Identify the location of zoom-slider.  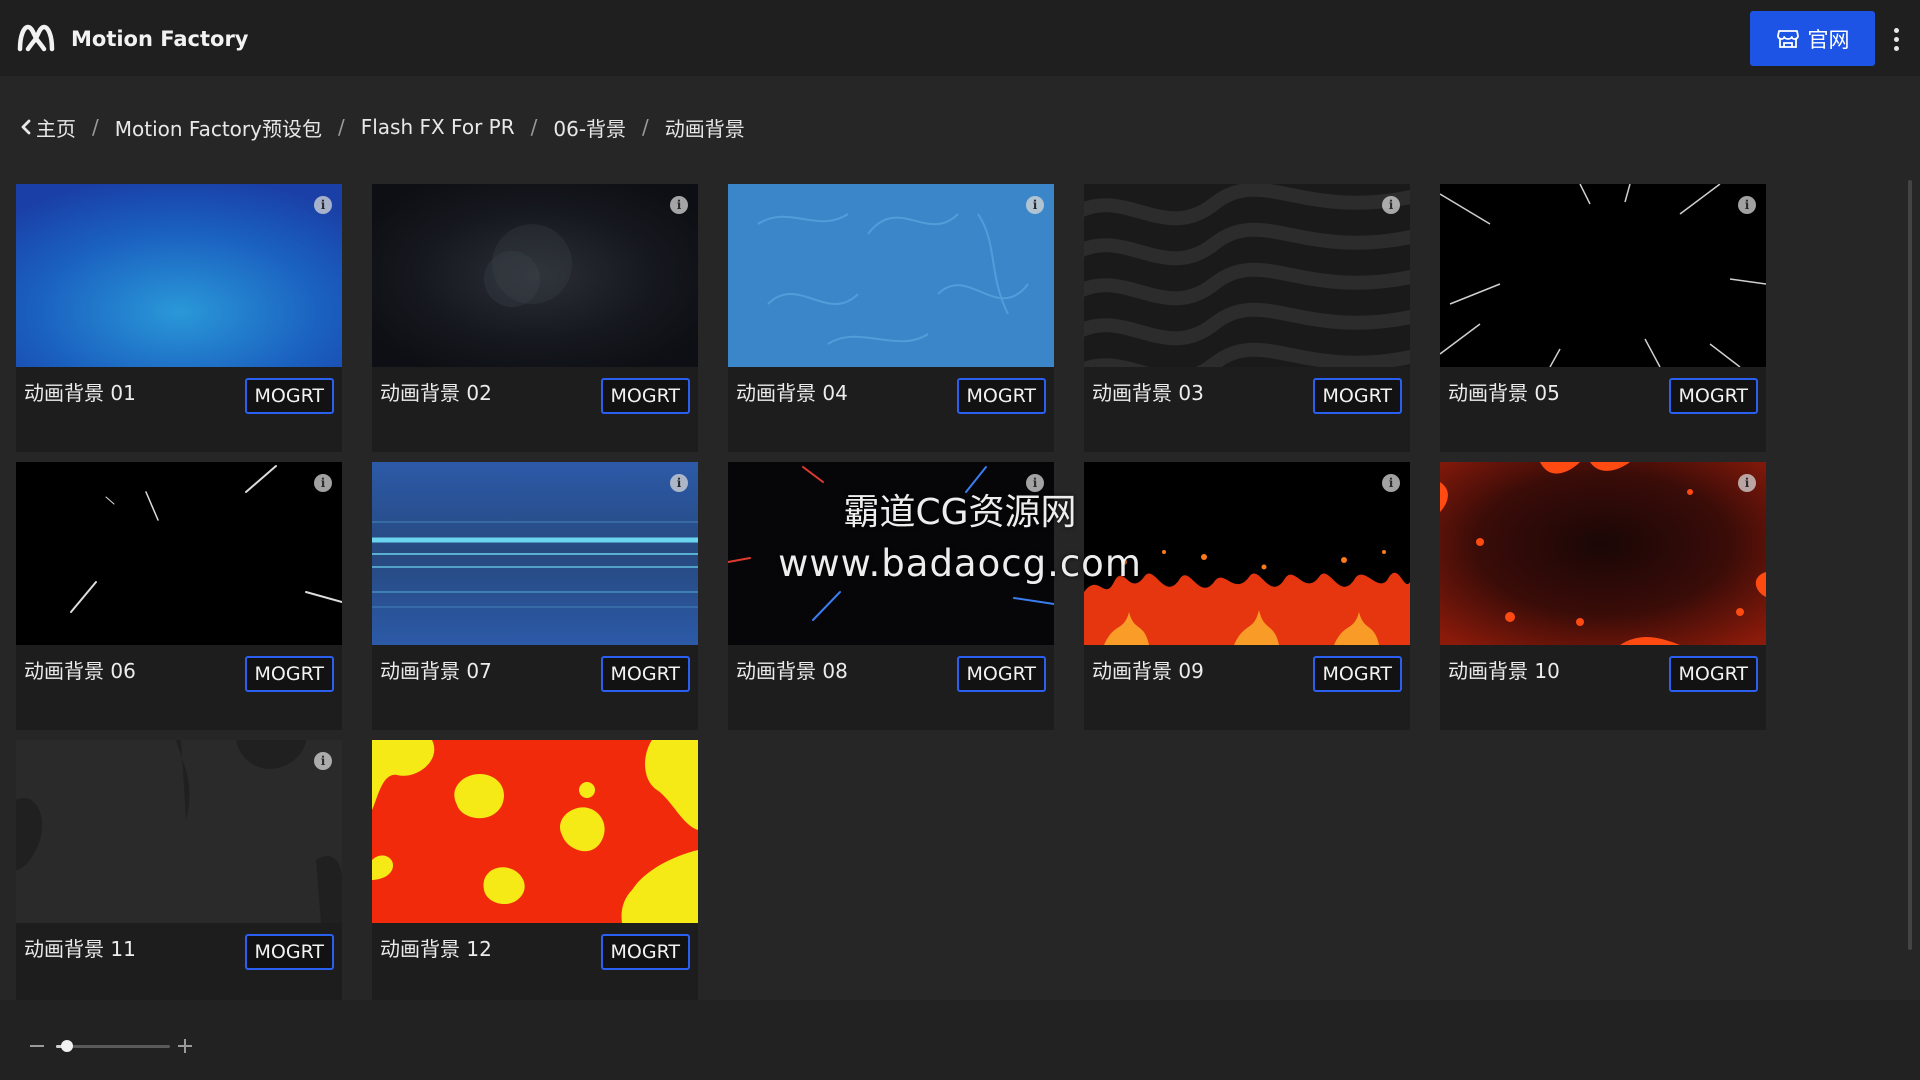
(113, 1046).